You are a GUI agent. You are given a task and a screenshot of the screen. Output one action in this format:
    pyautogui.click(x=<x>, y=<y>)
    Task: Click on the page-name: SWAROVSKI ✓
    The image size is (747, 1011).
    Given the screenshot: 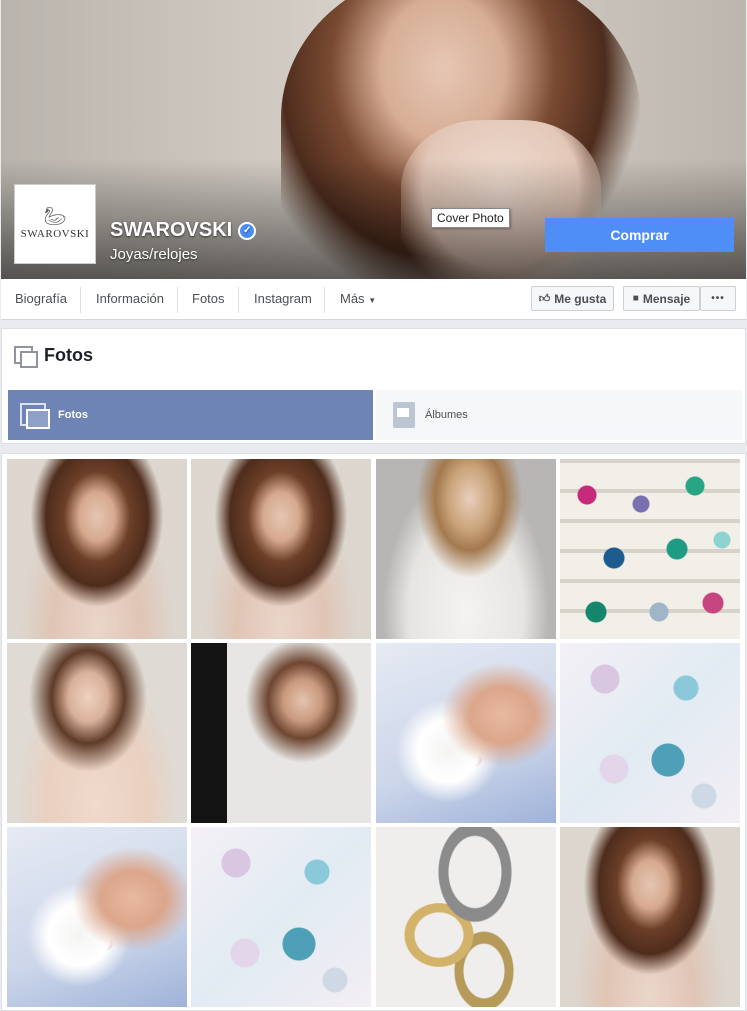 What is the action you would take?
    pyautogui.click(x=183, y=230)
    